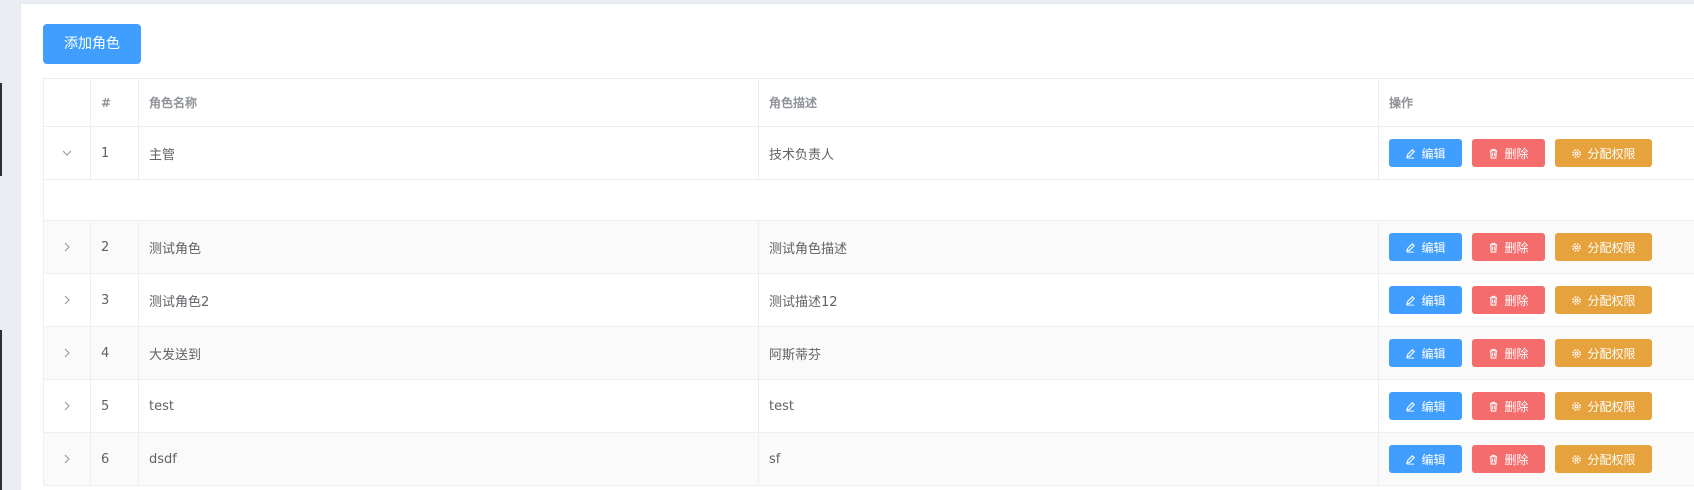 Image resolution: width=1694 pixels, height=490 pixels. Describe the element at coordinates (449, 406) in the screenshot. I see `role-name: test` at that location.